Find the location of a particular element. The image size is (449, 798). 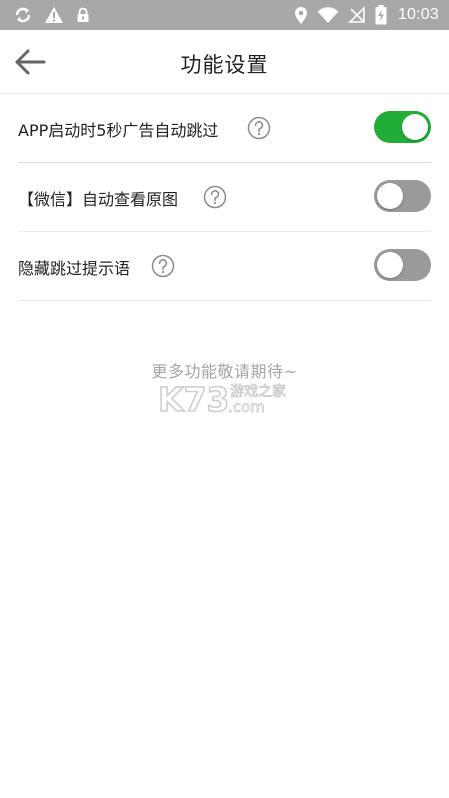

k73-watermark-logo: K73 游戏之家 .com is located at coordinates (222, 398).